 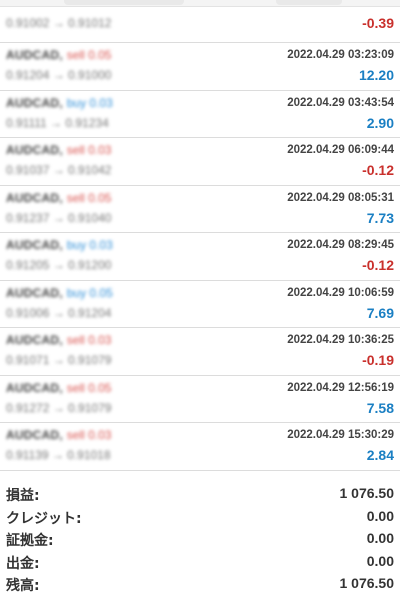 I want to click on trade-profit: 7.69, so click(x=380, y=312).